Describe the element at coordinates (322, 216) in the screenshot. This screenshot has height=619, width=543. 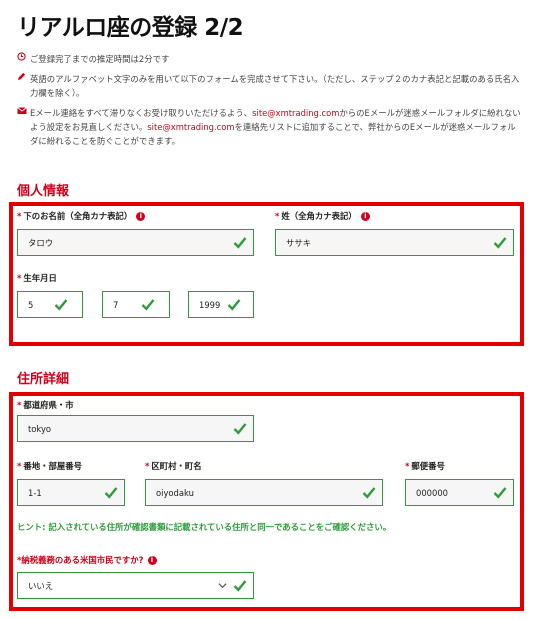
I see `last-name-label: * 姓（全角カナ表記） i` at that location.